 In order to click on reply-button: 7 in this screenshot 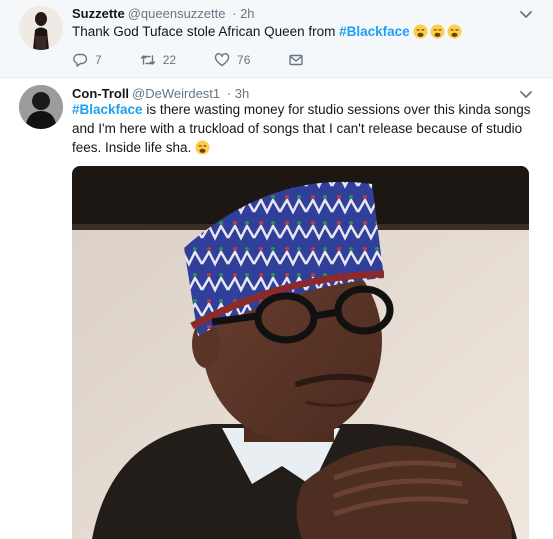, I will do `click(87, 60)`.